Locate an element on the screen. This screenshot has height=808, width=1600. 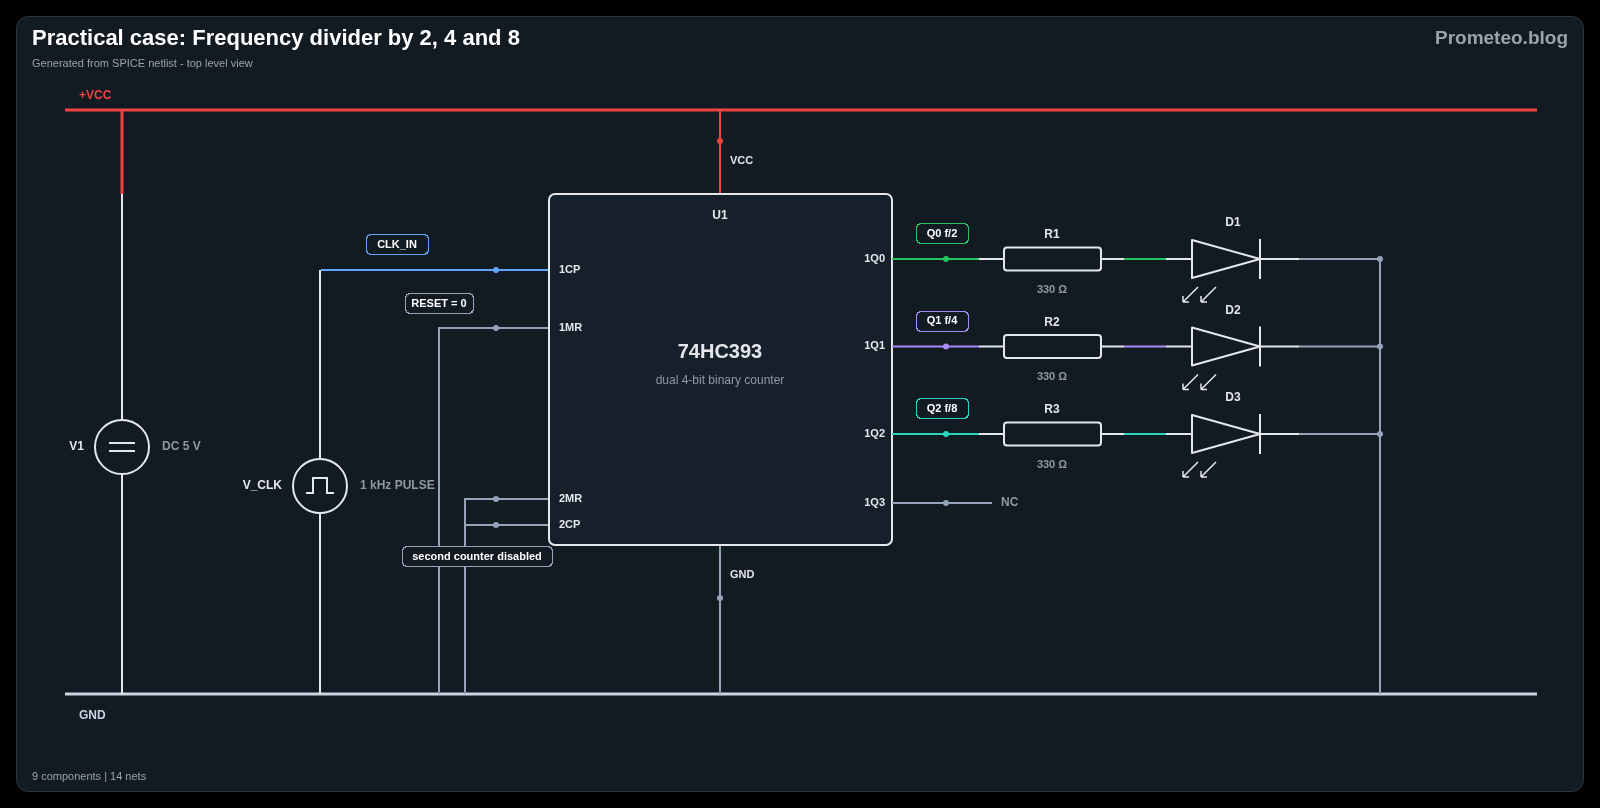
ic-description: dual 4-bit binary counter is located at coordinates (720, 380).